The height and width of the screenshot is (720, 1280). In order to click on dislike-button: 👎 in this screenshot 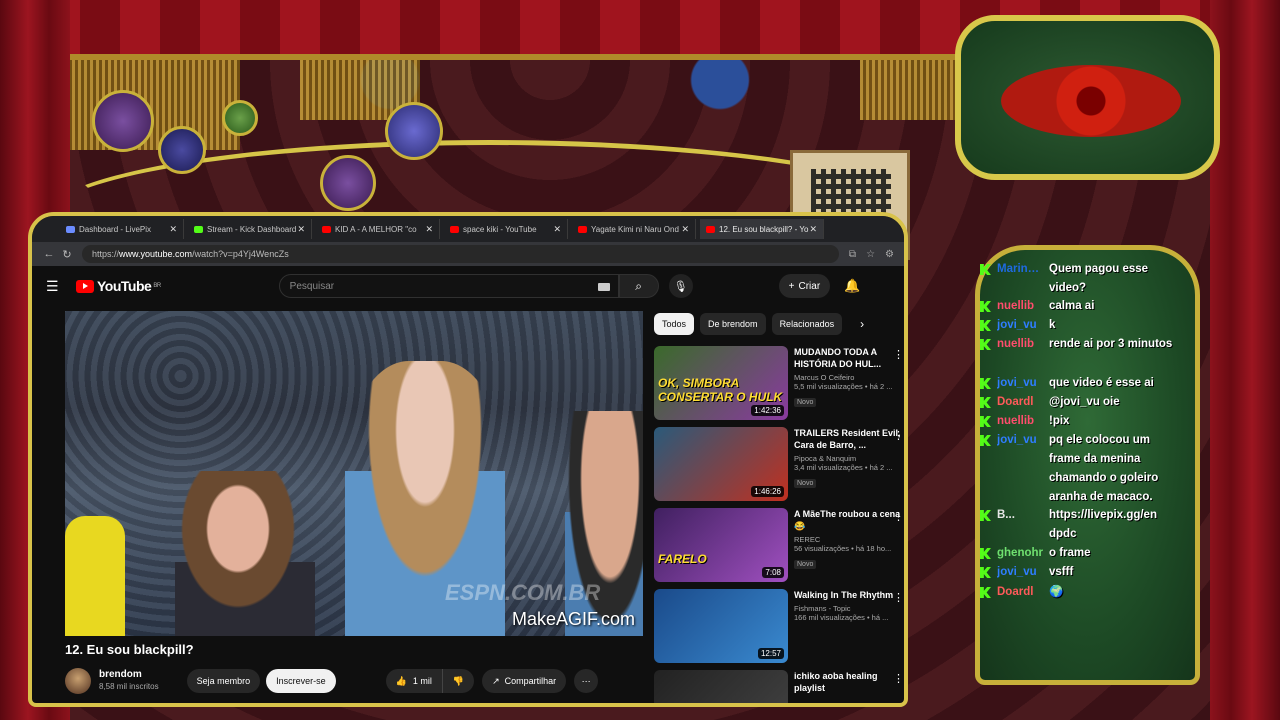, I will do `click(458, 681)`.